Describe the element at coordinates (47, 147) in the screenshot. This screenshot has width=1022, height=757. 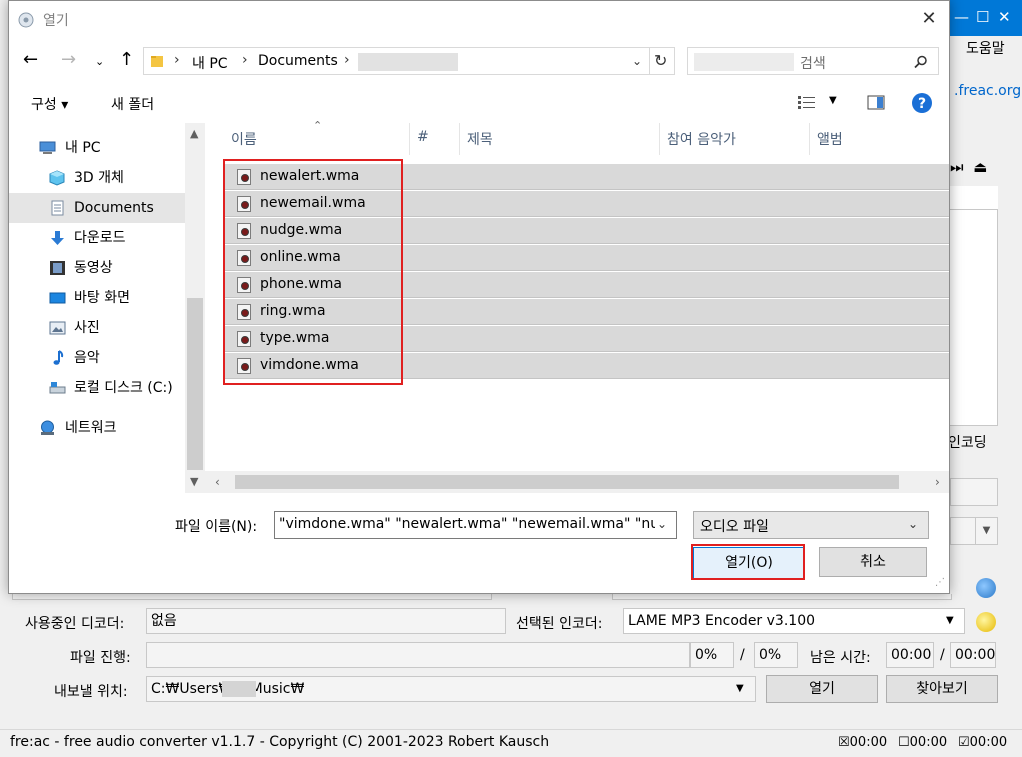
I see `computer-icon` at that location.